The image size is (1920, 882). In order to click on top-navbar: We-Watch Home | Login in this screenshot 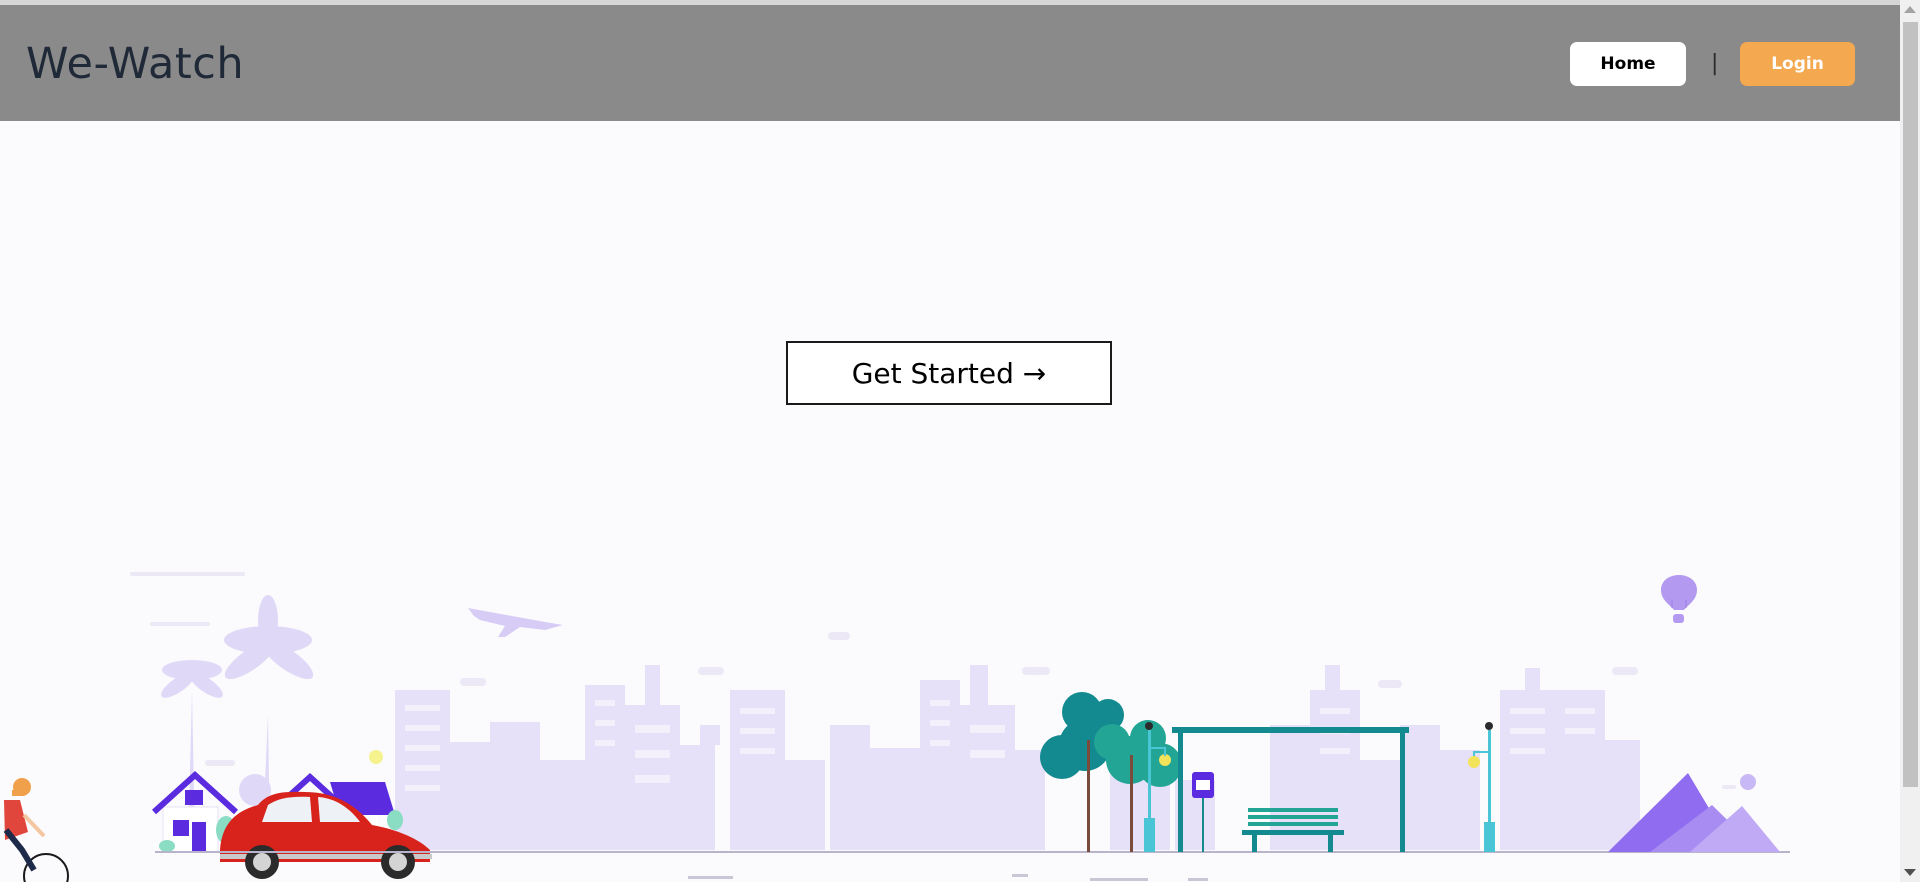, I will do `click(950, 63)`.